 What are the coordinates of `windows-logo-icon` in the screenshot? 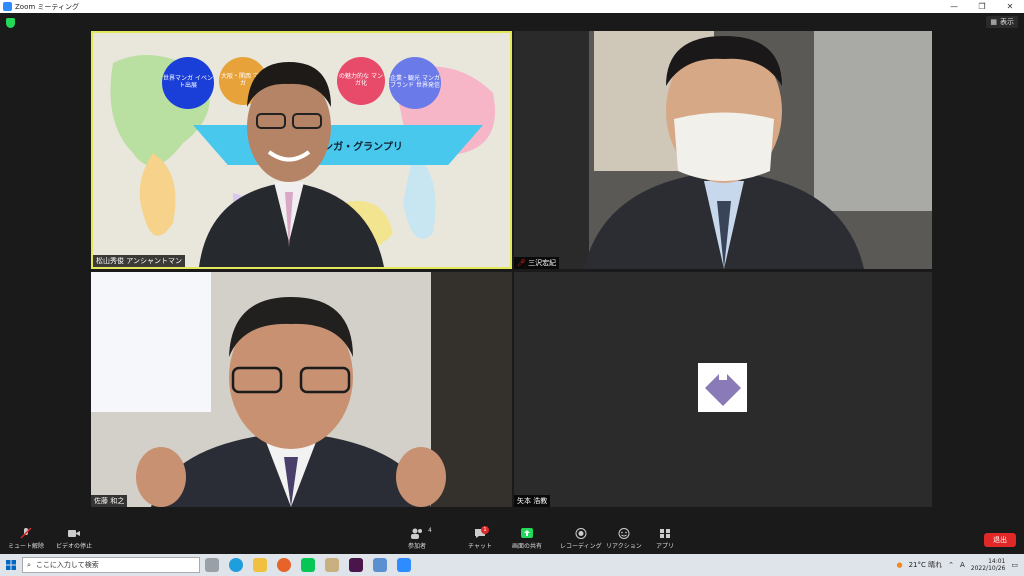 It's located at (11, 565).